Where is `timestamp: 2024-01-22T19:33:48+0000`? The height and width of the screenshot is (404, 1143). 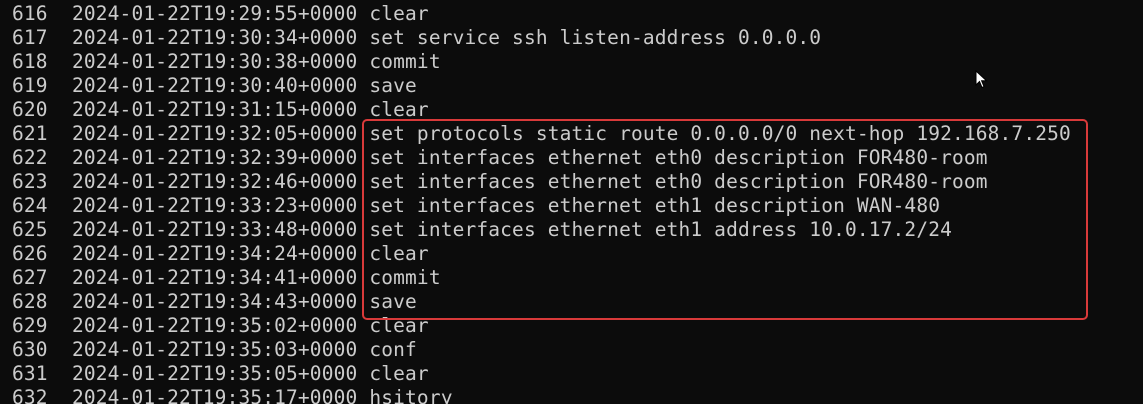
timestamp: 2024-01-22T19:33:48+0000 is located at coordinates (215, 229).